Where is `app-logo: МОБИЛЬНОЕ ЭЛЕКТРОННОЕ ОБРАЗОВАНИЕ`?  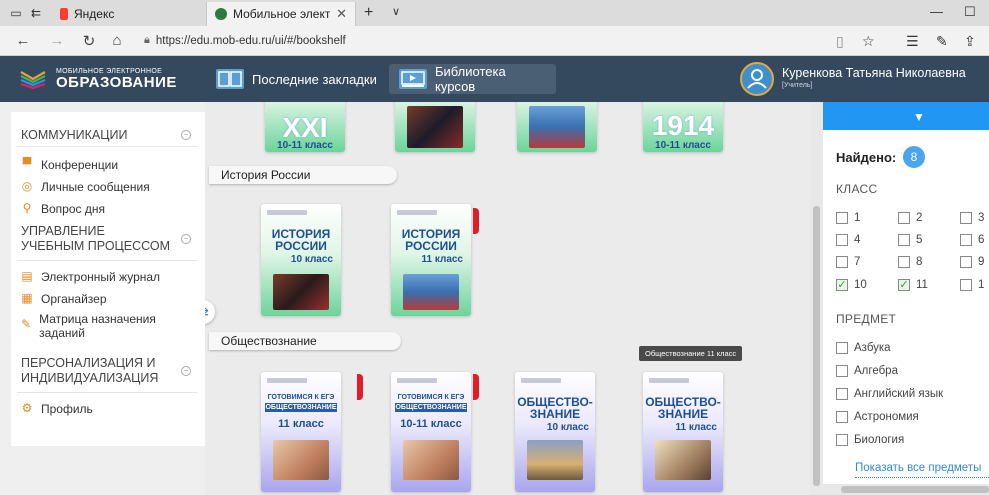
app-logo: МОБИЛЬНОЕ ЭЛЕКТРОННОЕ ОБРАЗОВАНИЕ is located at coordinates (97, 79).